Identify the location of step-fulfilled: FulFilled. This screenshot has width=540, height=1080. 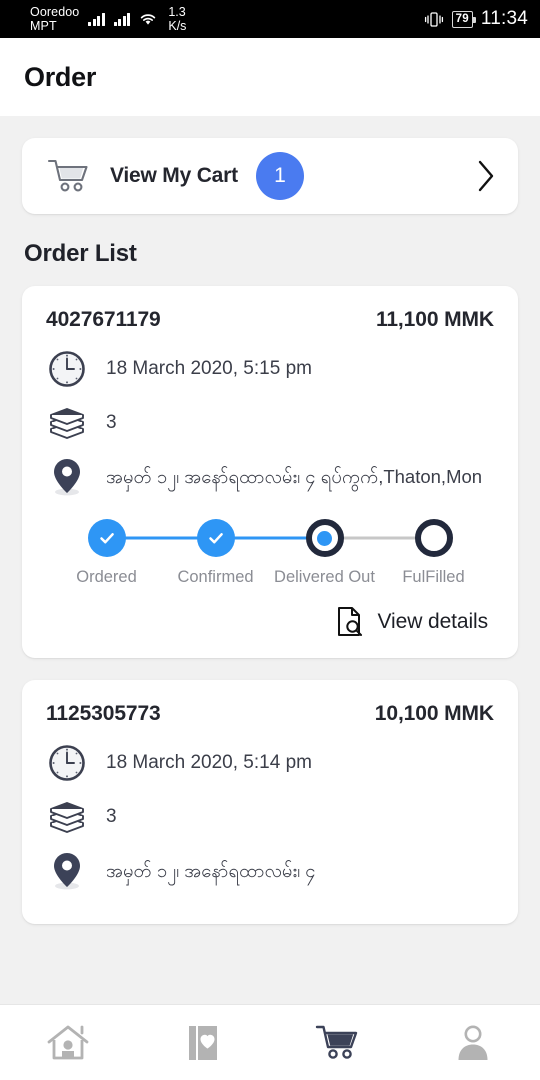
(433, 553).